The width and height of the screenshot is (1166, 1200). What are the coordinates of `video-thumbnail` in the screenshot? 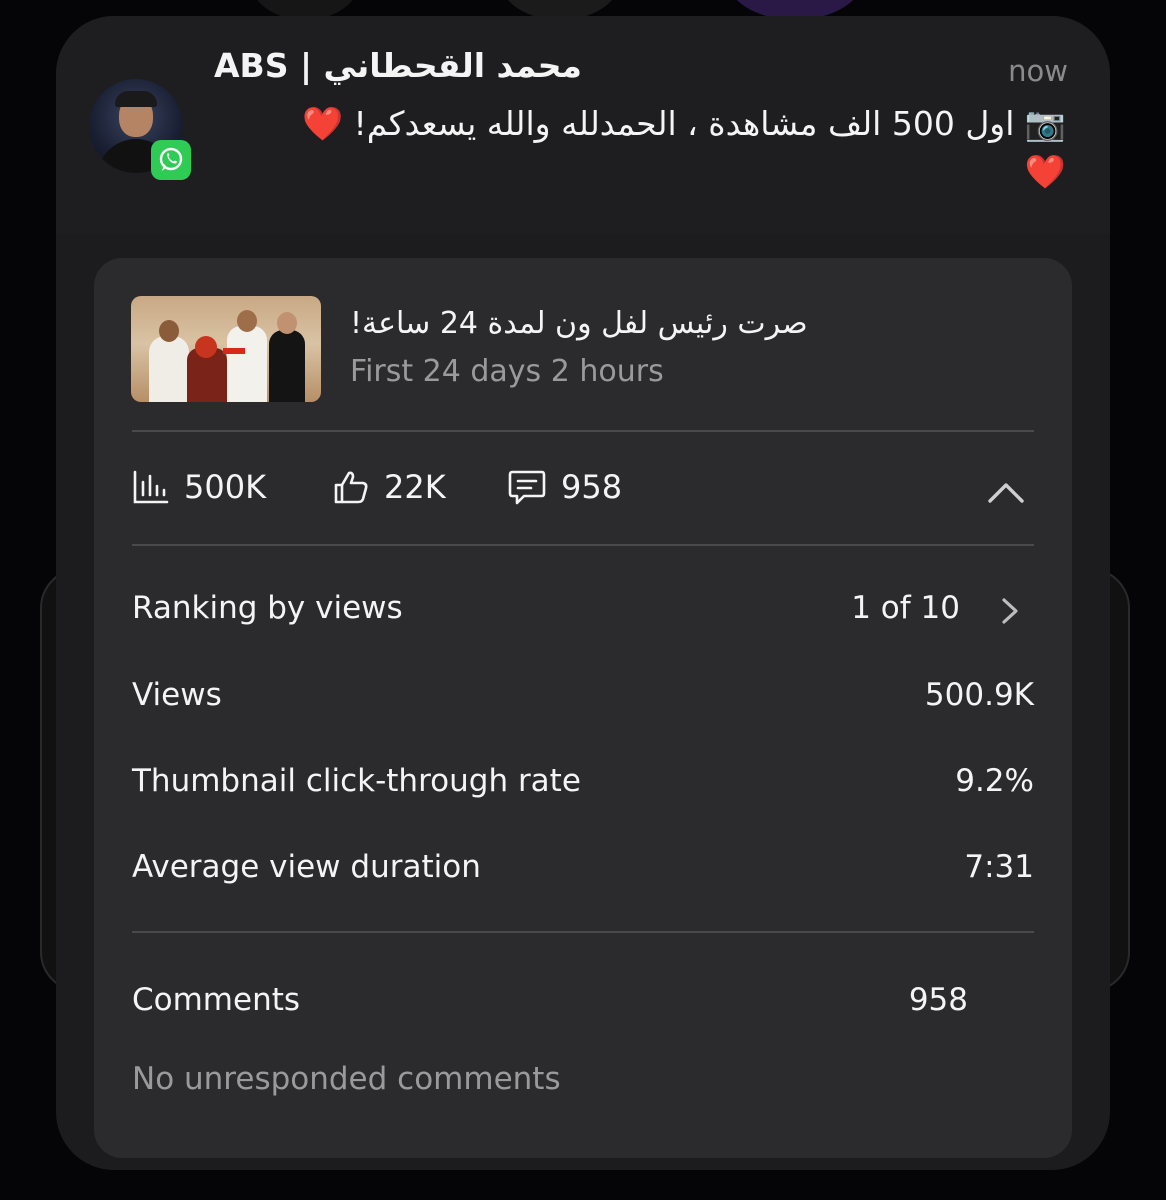 It's located at (226, 349).